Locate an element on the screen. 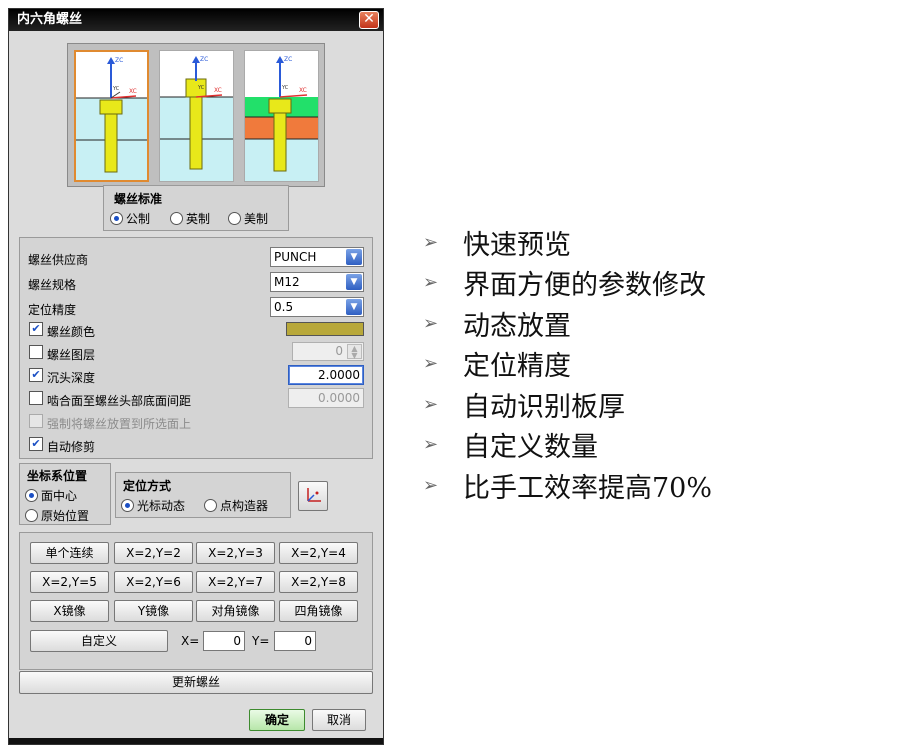 The height and width of the screenshot is (748, 903). radio-point-constructor: 点构造器 is located at coordinates (236, 505).